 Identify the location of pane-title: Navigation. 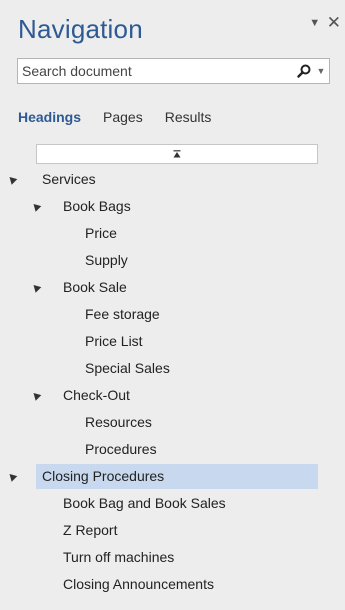
(80, 29).